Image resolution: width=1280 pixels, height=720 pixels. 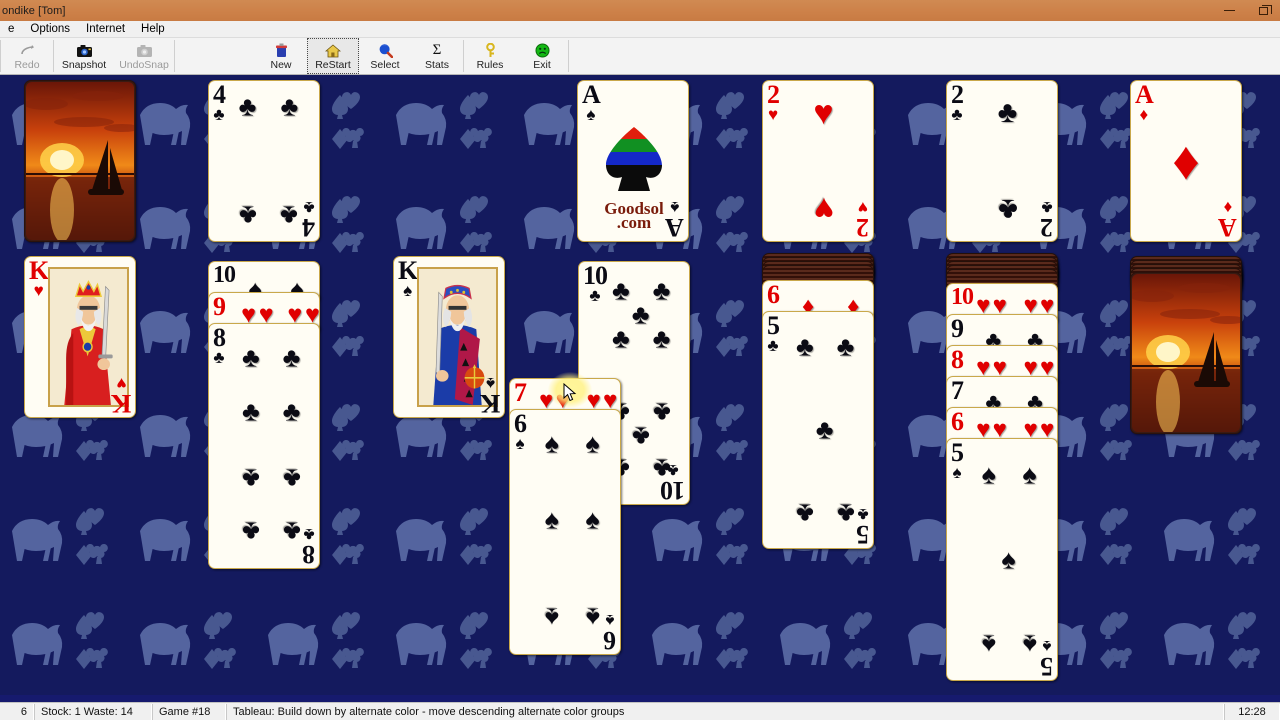 What do you see at coordinates (449, 337) in the screenshot?
I see `tableau-pile-3: K ♠ ♠` at bounding box center [449, 337].